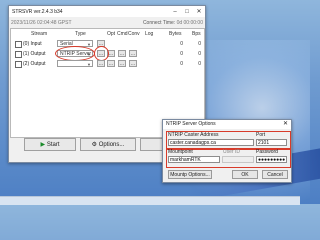 The image size is (320, 240). What do you see at coordinates (53, 145) in the screenshot?
I see `start-label: Start` at bounding box center [53, 145].